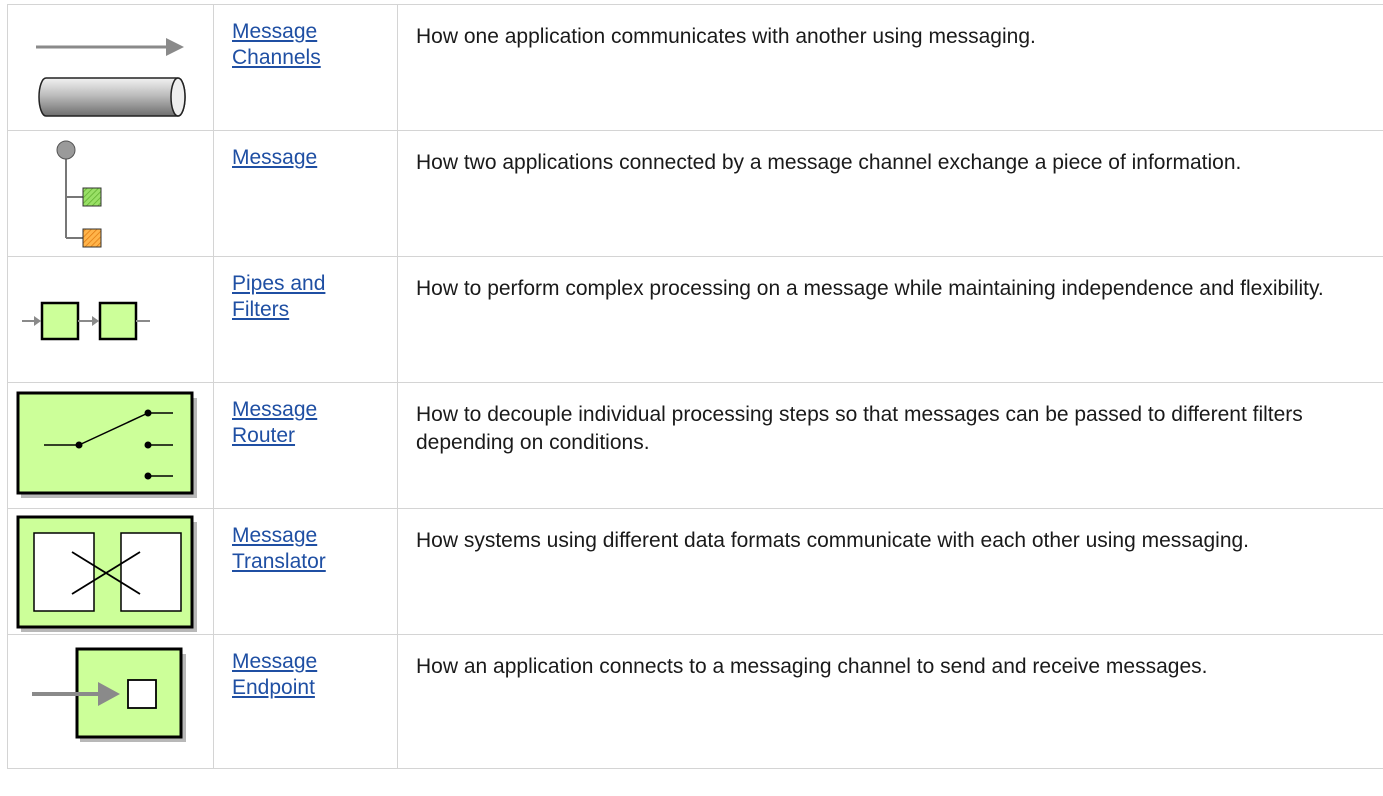 Image resolution: width=1383 pixels, height=796 pixels. I want to click on name-cell: Message Router, so click(305, 445).